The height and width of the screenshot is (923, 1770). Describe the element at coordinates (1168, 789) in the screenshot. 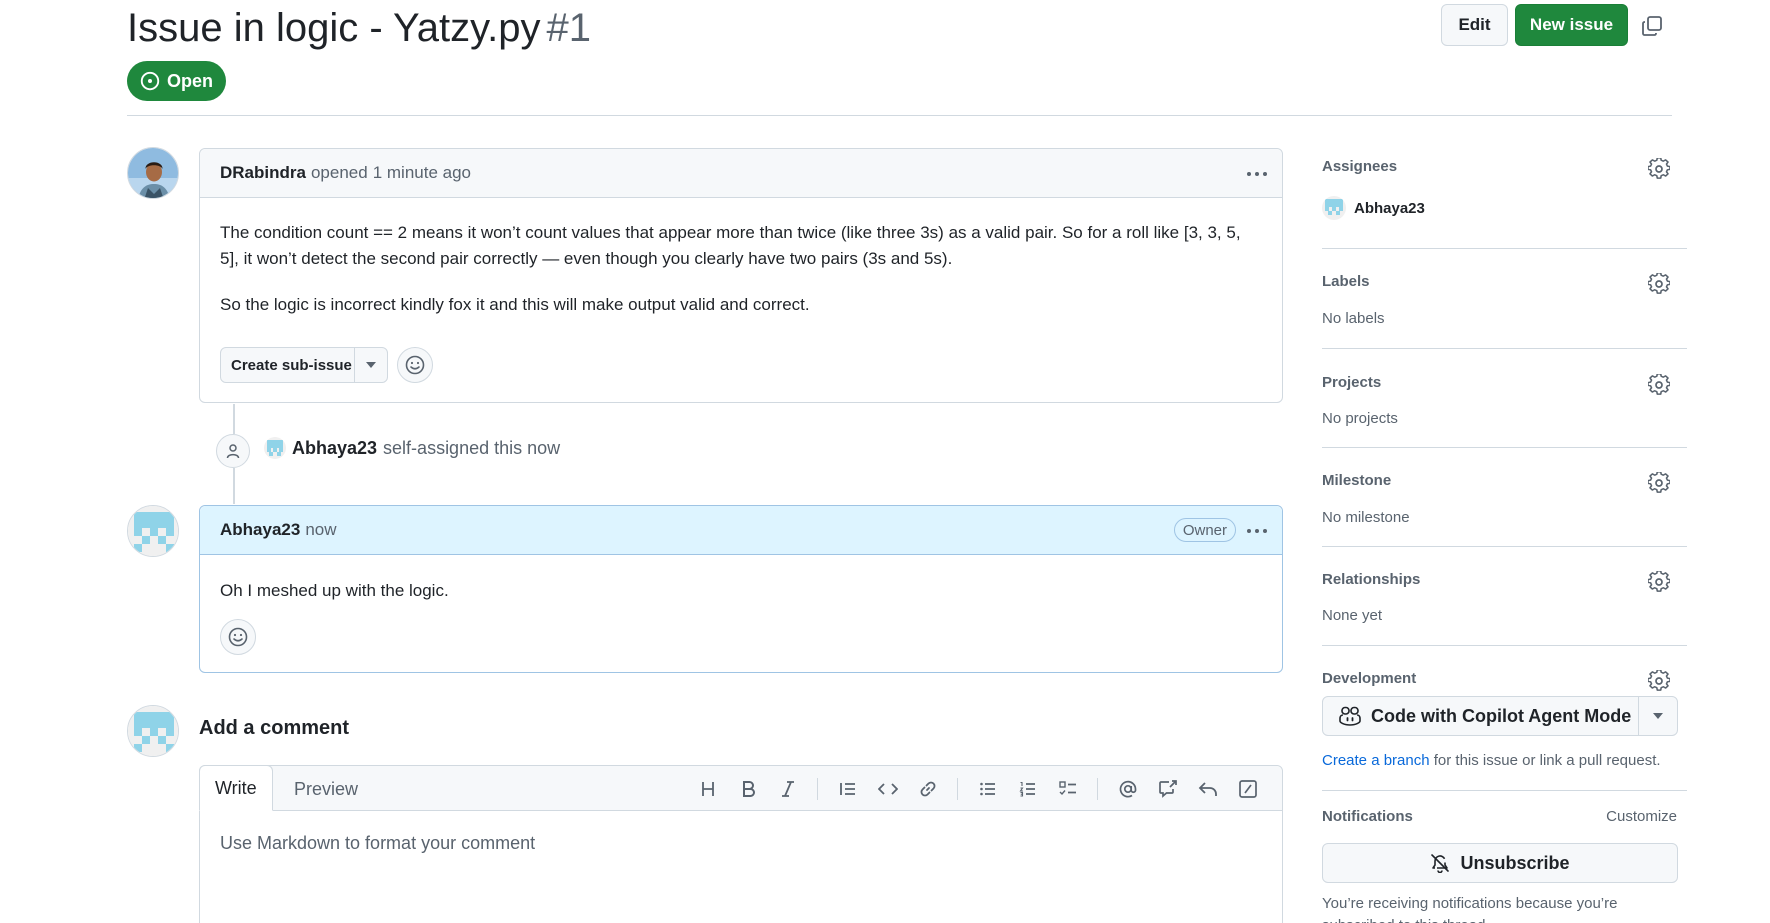

I see `cross-reference-icon` at that location.